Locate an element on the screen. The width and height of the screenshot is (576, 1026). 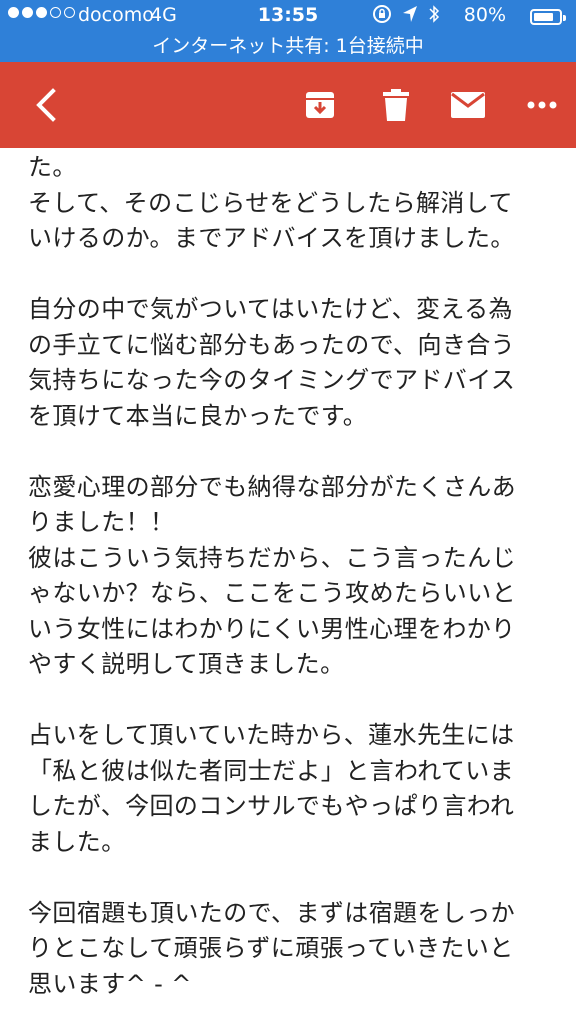
message-line: 恋愛心理の部分でも納得な部分がたくさんあ is located at coordinates (272, 486).